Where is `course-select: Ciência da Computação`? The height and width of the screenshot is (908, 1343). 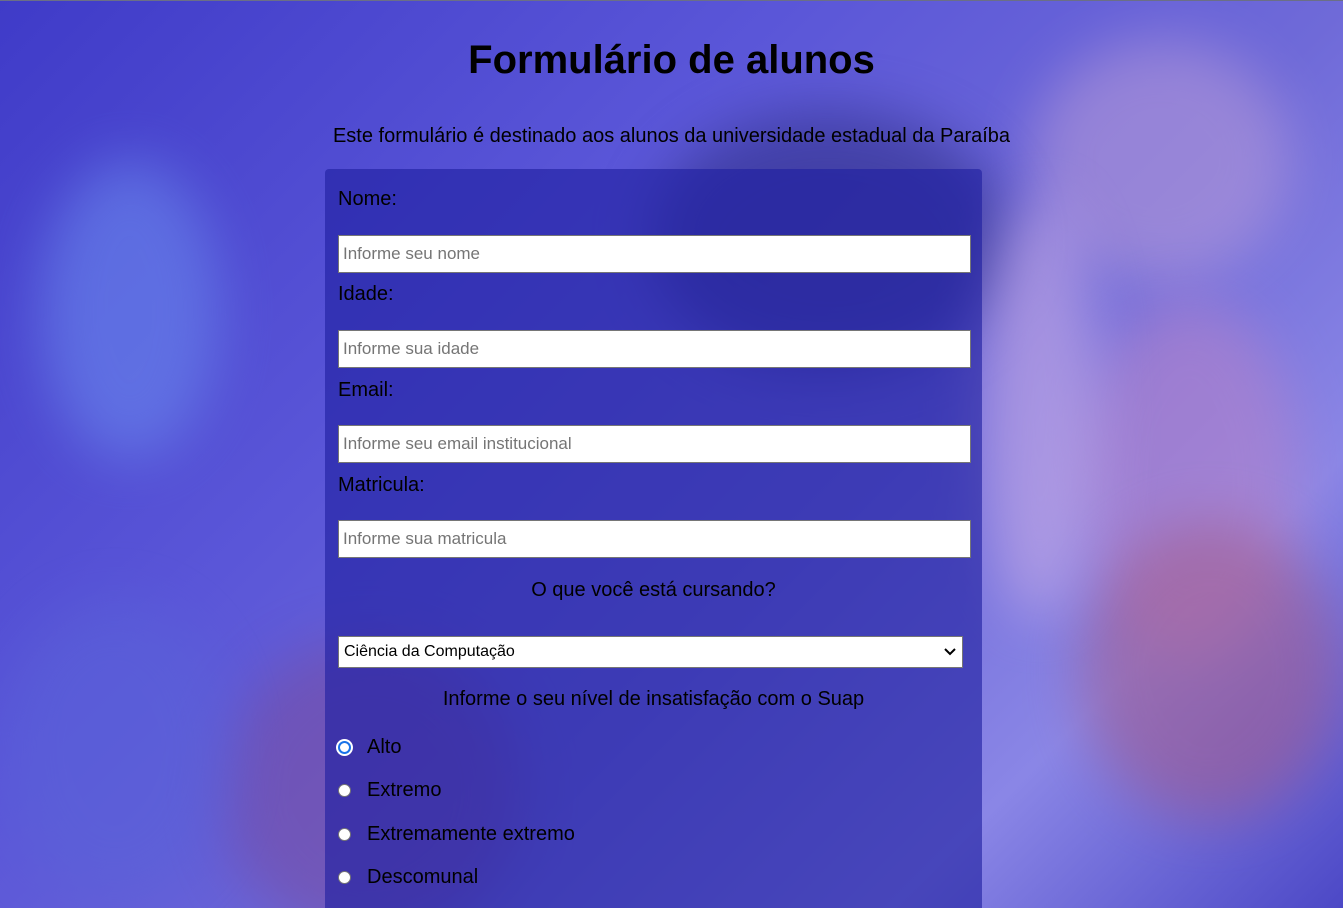
course-select: Ciência da Computação is located at coordinates (650, 652).